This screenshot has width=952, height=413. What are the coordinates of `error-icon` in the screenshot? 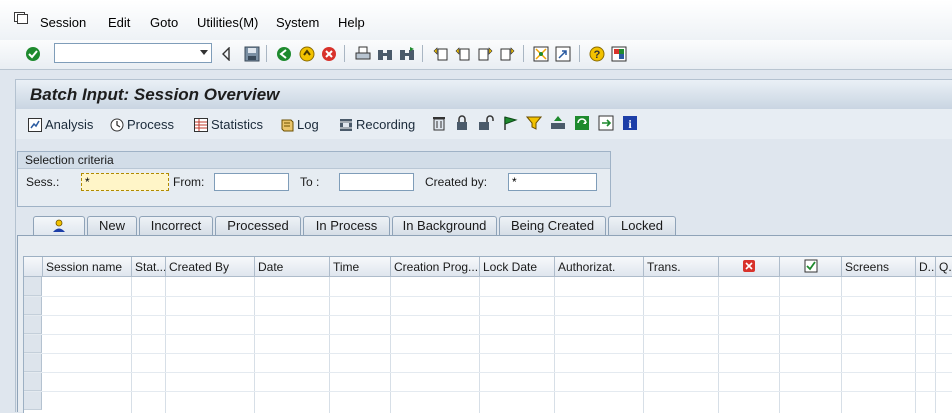 It's located at (749, 266).